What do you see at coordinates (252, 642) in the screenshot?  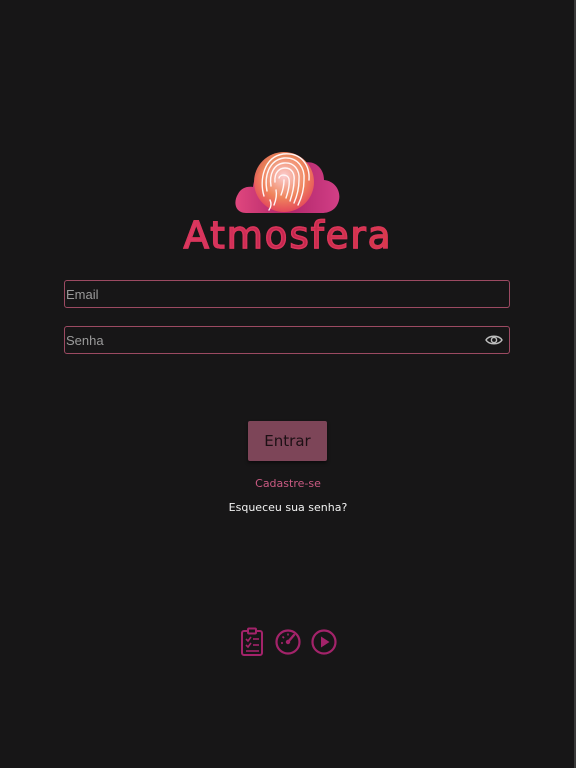 I see `clipboard-checklist-icon` at bounding box center [252, 642].